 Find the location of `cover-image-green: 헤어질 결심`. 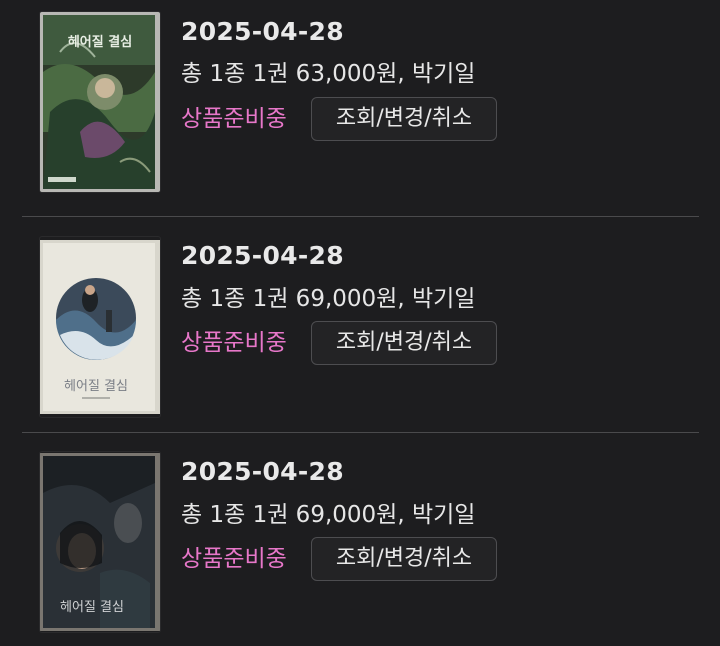

cover-image-green: 헤어질 결심 is located at coordinates (100, 102).